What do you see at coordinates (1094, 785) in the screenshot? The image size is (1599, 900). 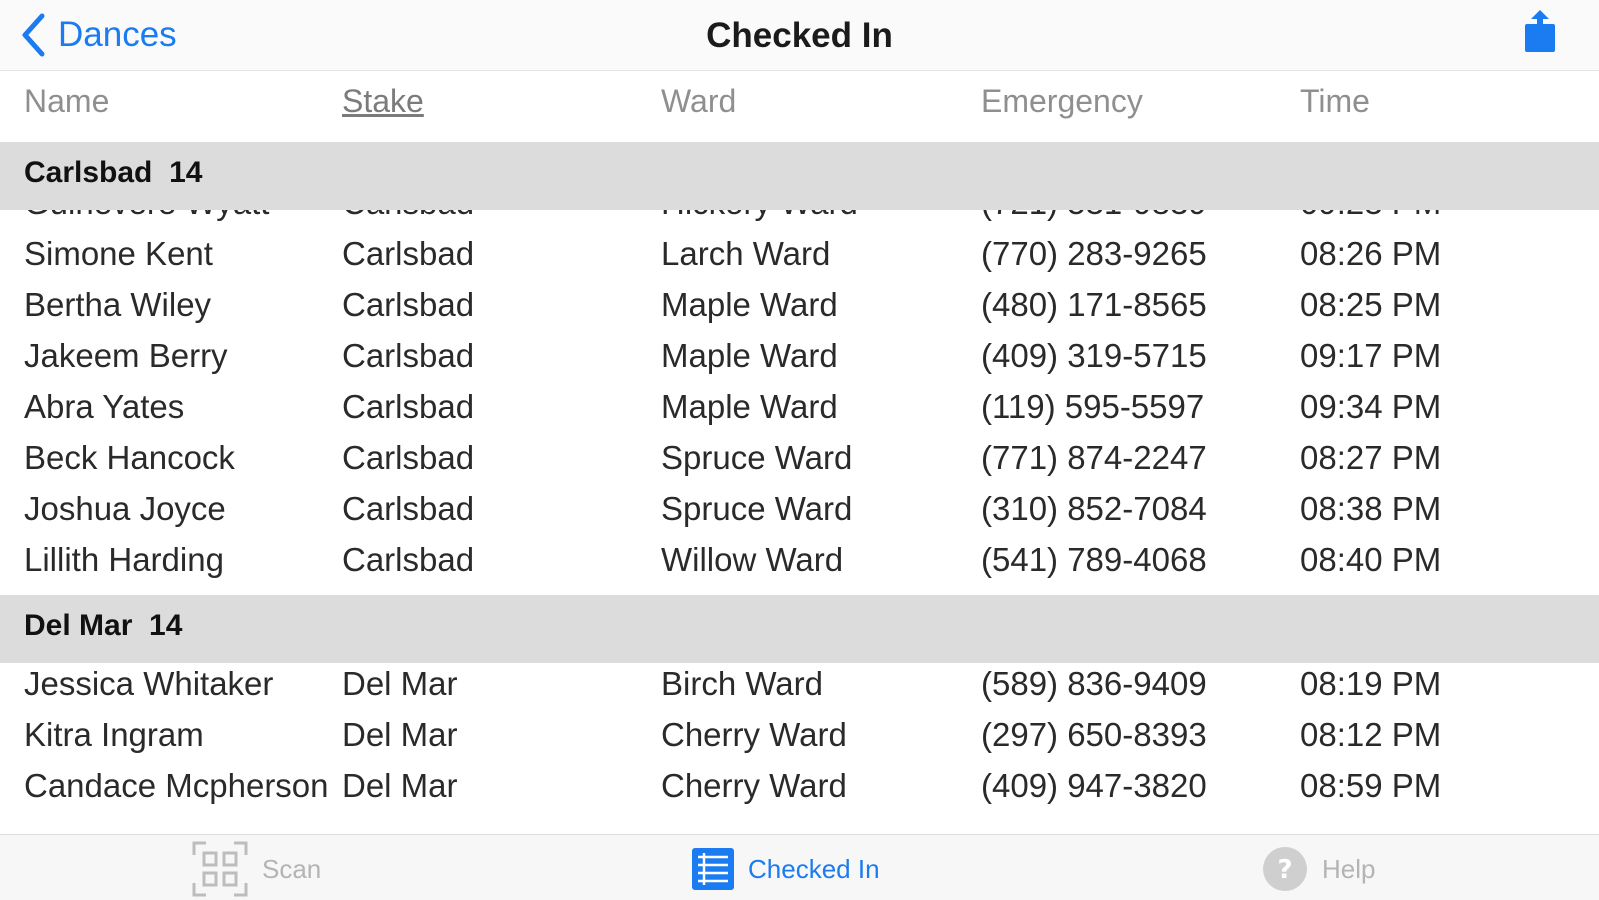 I see `emergency-cell: (409) 947-3820` at bounding box center [1094, 785].